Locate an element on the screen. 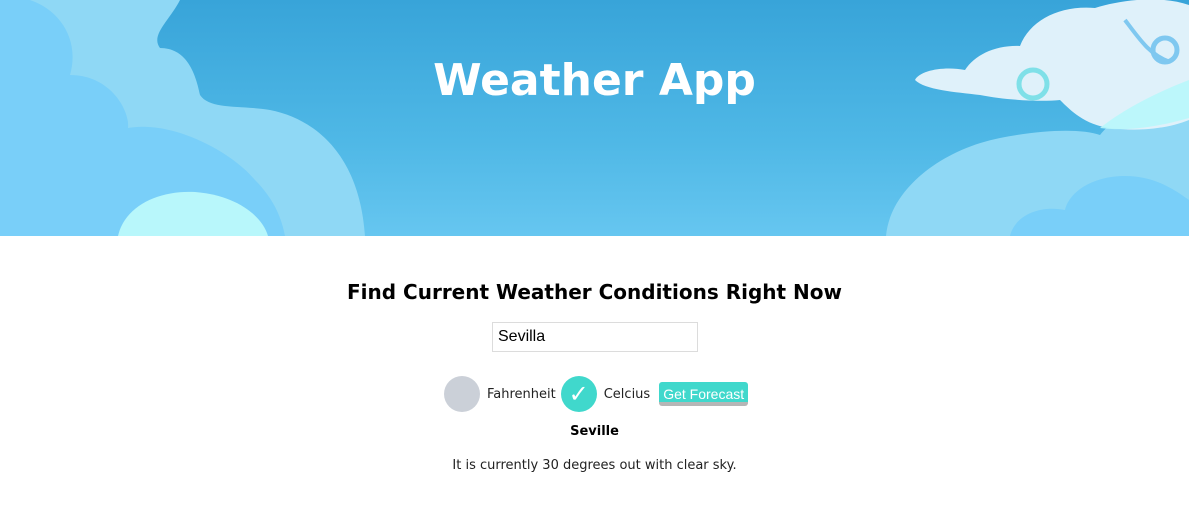 The width and height of the screenshot is (1189, 505). result-city-name: Seville is located at coordinates (594, 431).